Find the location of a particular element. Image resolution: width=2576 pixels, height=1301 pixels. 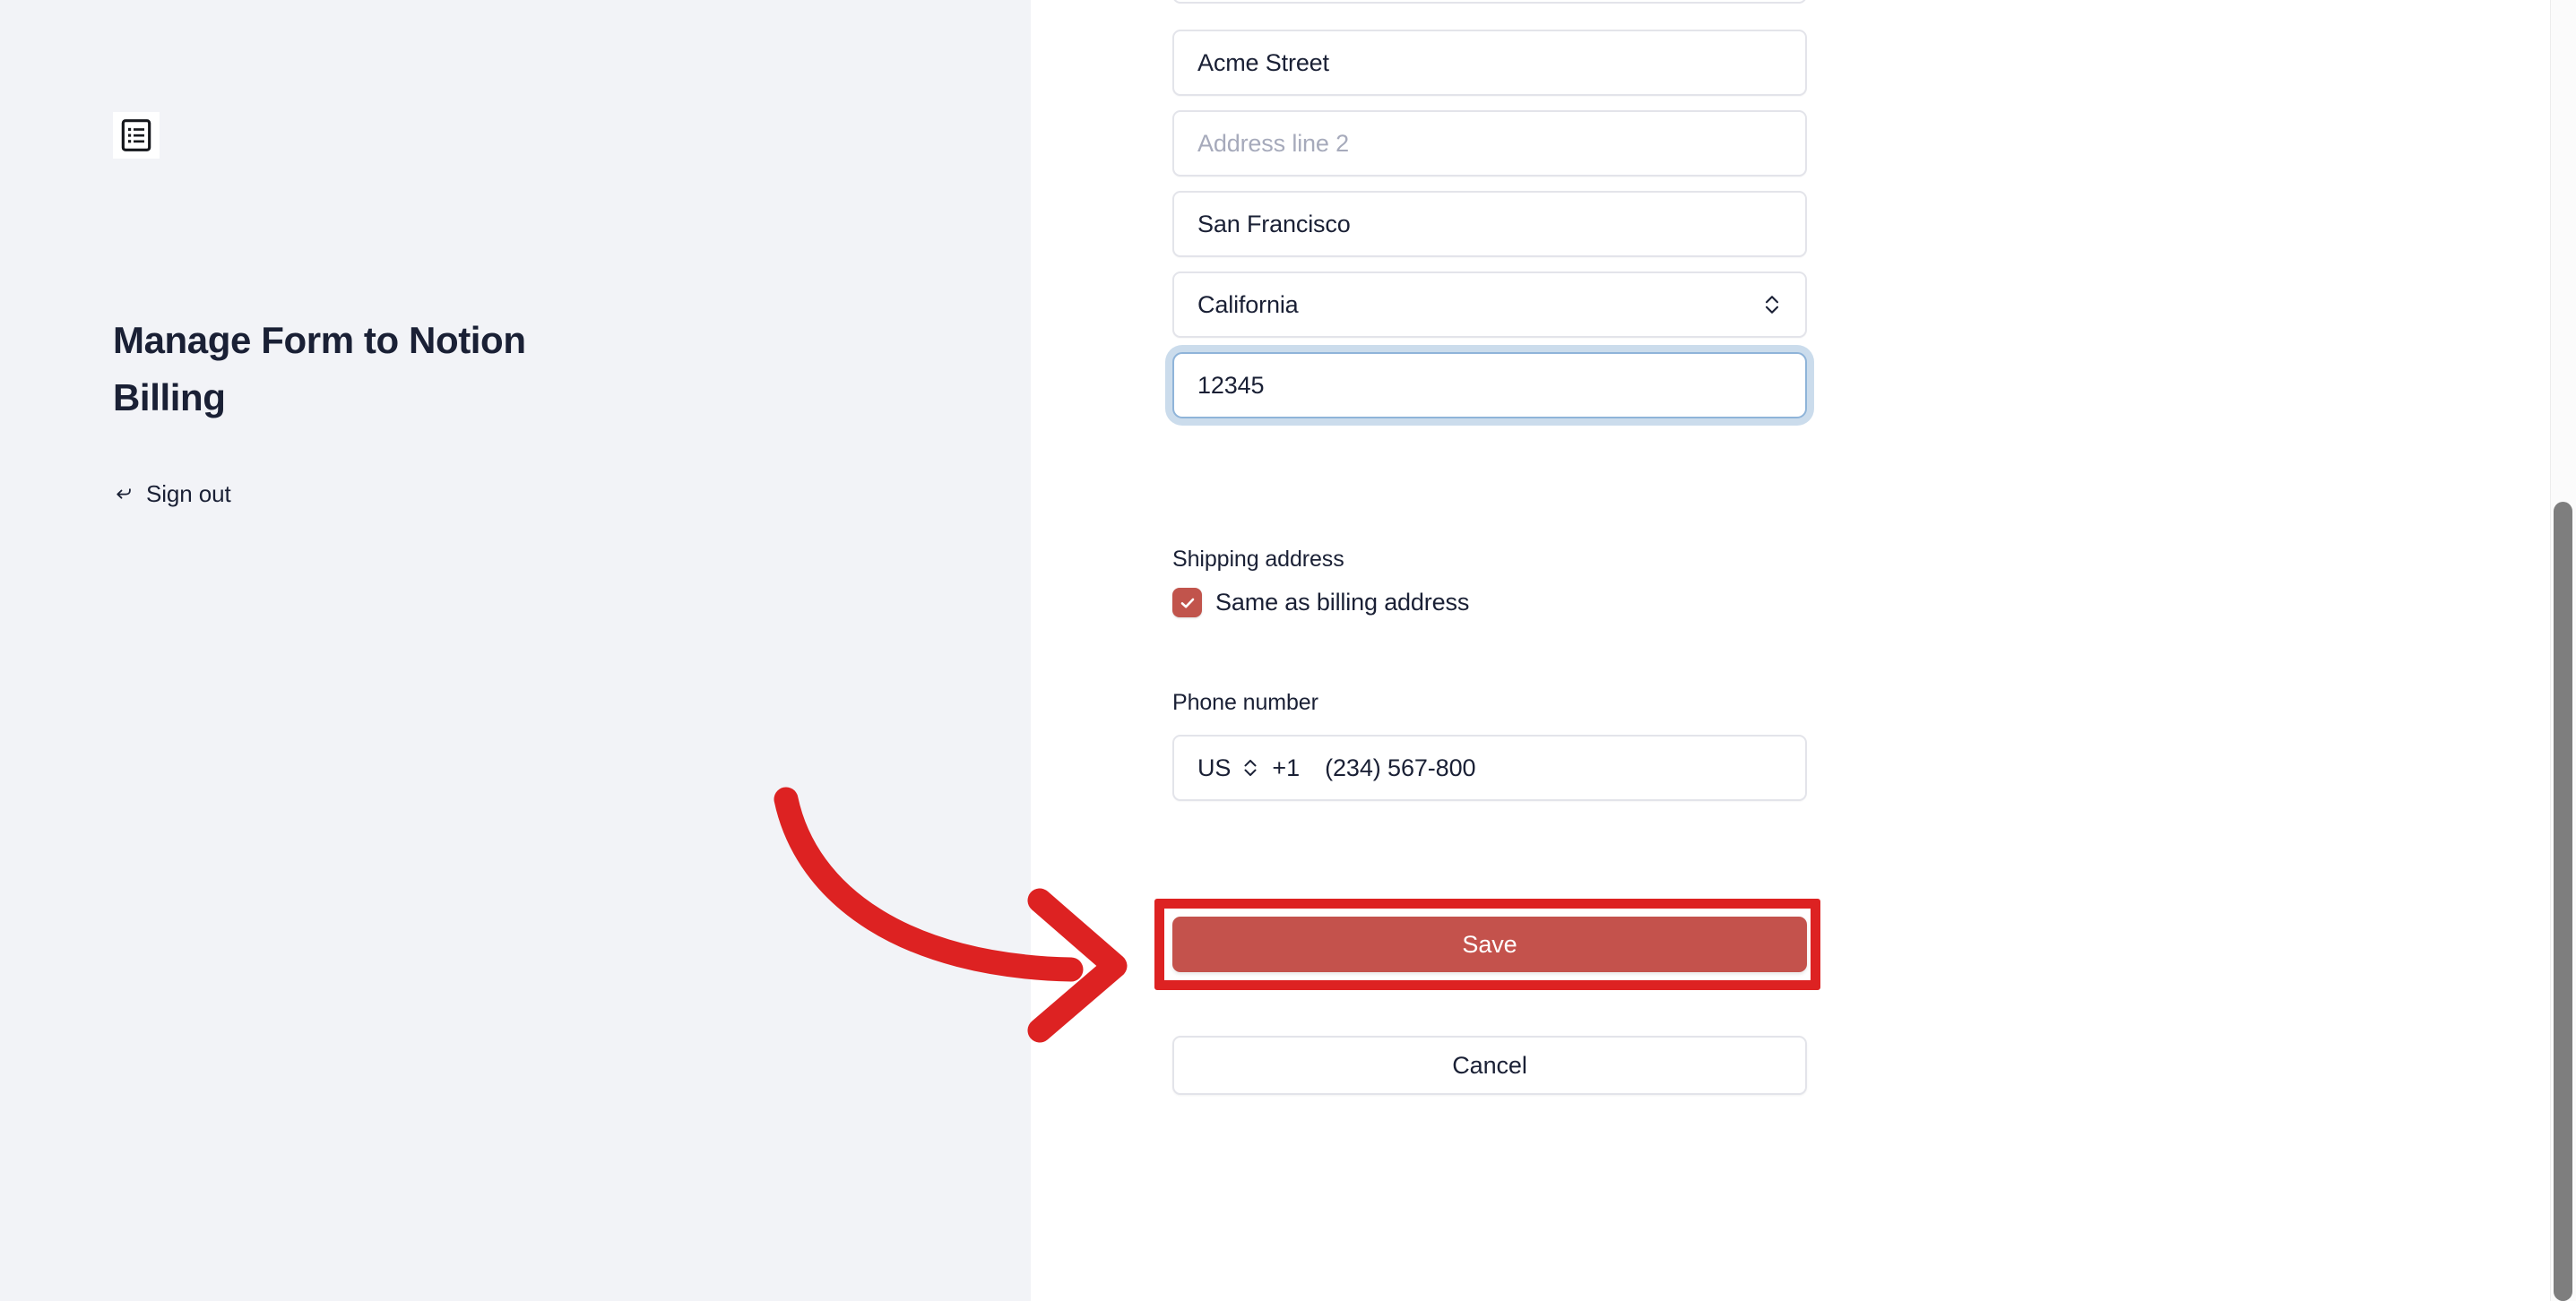

vertical-scrollbar-thumb is located at coordinates (2563, 901).